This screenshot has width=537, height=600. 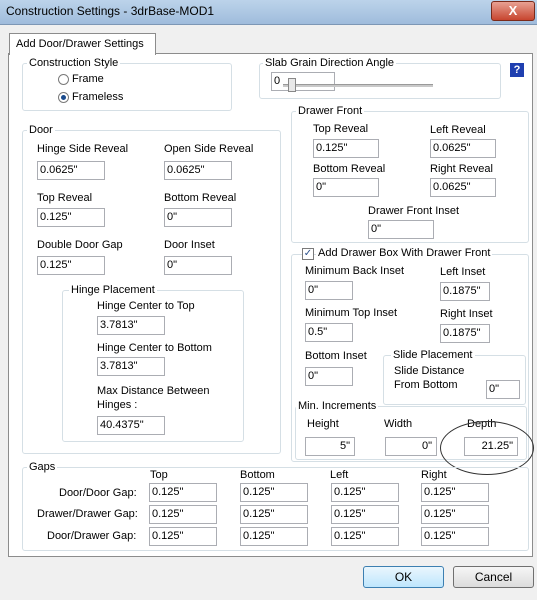 What do you see at coordinates (98, 493) in the screenshot?
I see `gaps-row-label: Door/Door Gap:` at bounding box center [98, 493].